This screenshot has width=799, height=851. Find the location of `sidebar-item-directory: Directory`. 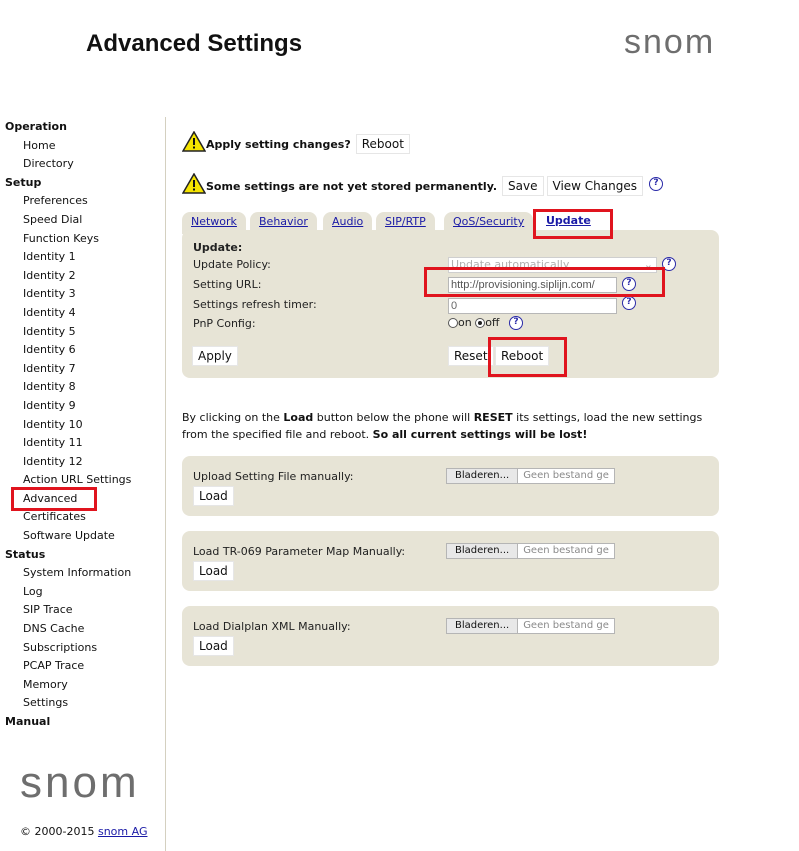

sidebar-item-directory: Directory is located at coordinates (82, 164).